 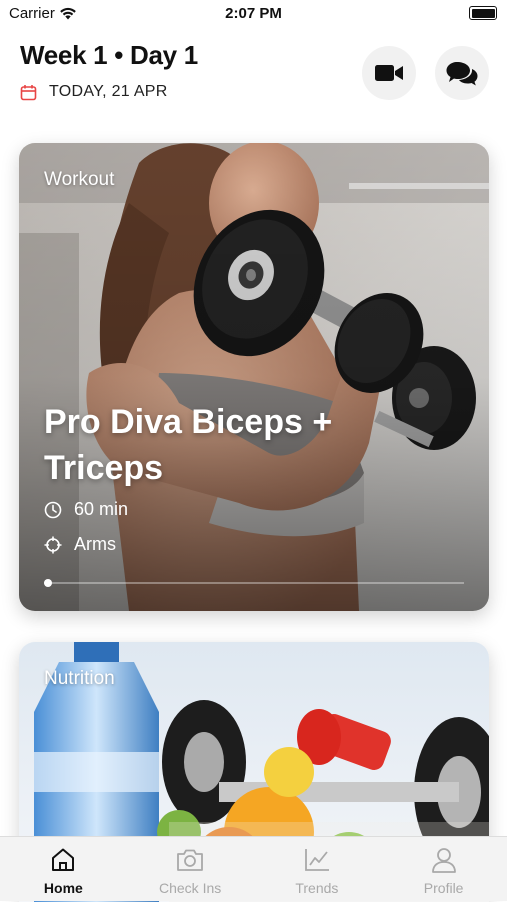 I want to click on tab-label: Profile, so click(x=443, y=888).